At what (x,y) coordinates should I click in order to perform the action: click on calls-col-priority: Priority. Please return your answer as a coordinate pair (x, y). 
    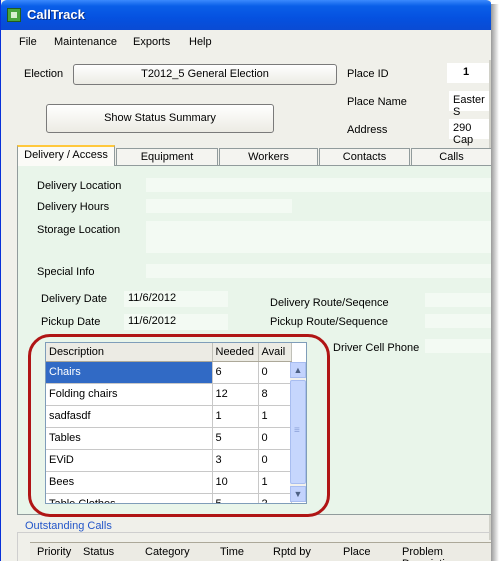
    Looking at the image, I should click on (54, 552).